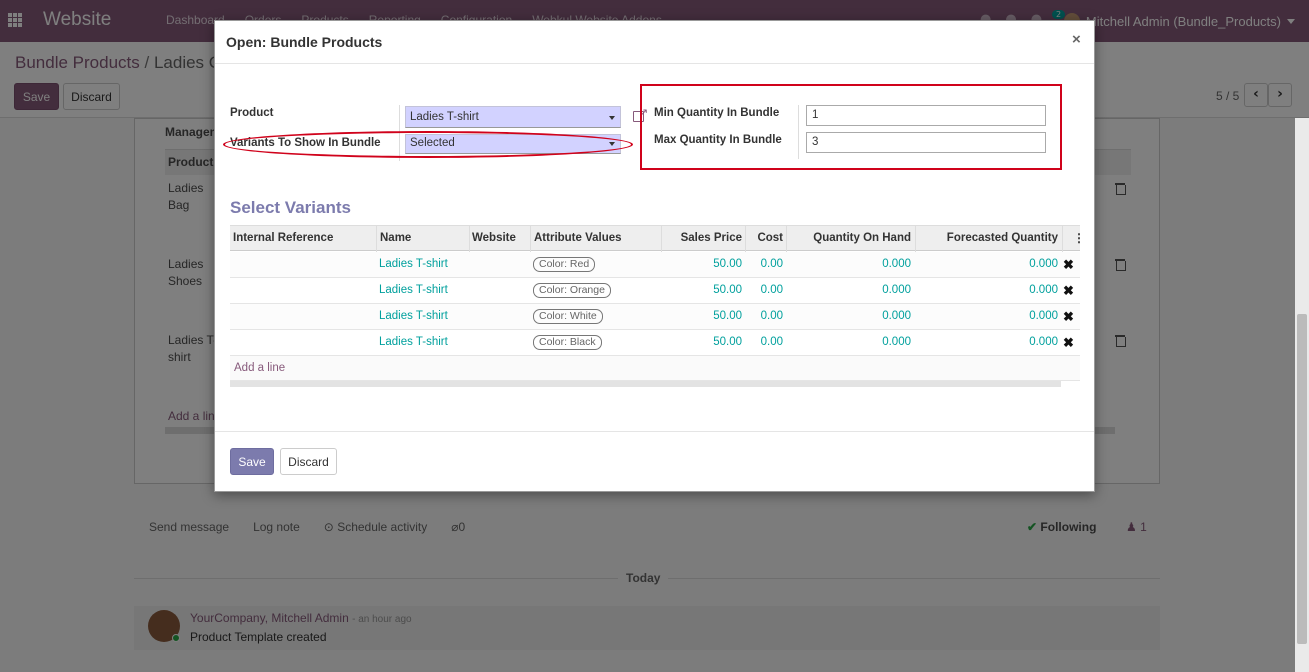 This screenshot has height=672, width=1309. What do you see at coordinates (655, 368) in the screenshot?
I see `add-line-row: Add a line` at bounding box center [655, 368].